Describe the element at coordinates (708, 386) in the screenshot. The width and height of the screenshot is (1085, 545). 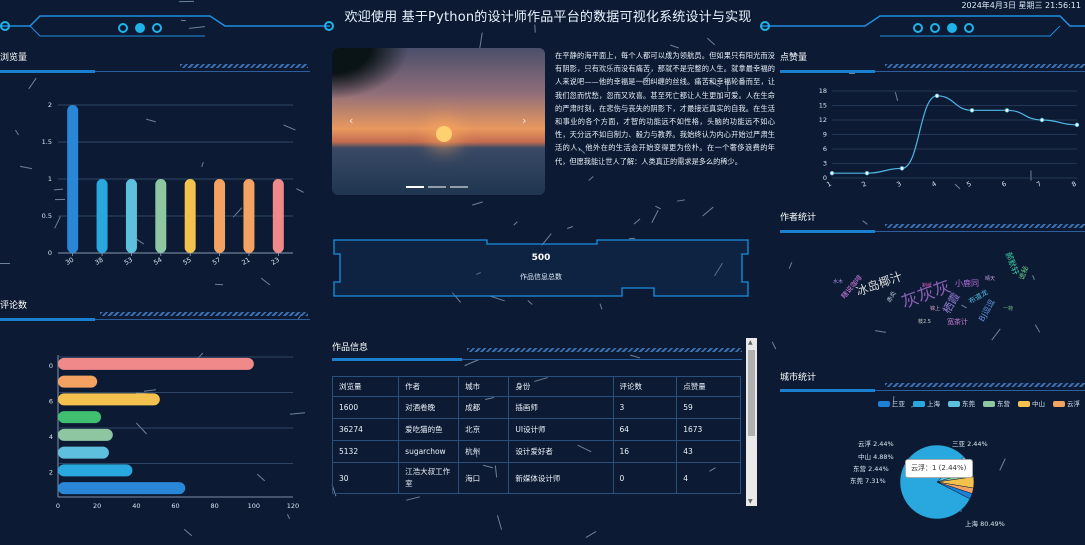
I see `column-header: 点赞量` at that location.